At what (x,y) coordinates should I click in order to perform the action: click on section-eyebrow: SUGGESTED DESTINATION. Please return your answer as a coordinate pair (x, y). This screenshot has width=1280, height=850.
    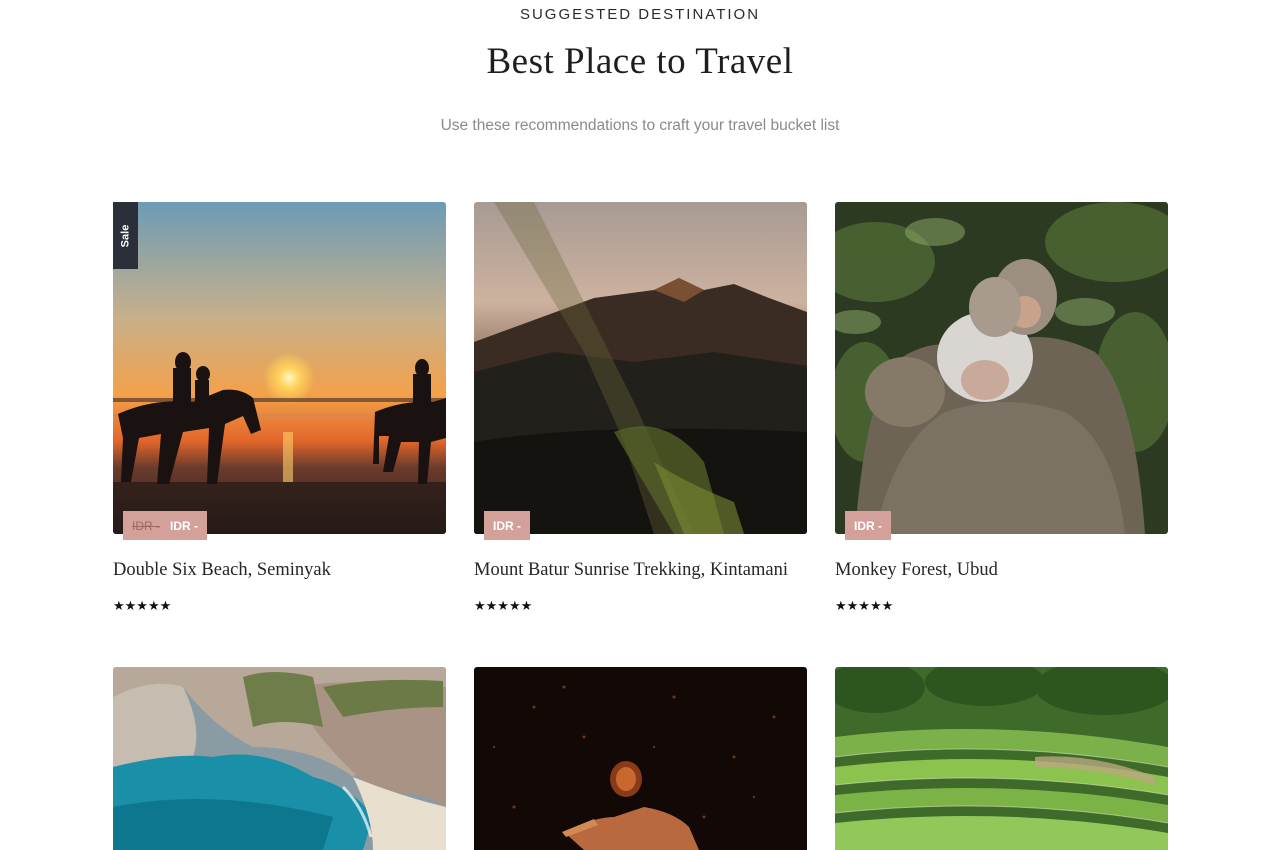
    Looking at the image, I should click on (640, 14).